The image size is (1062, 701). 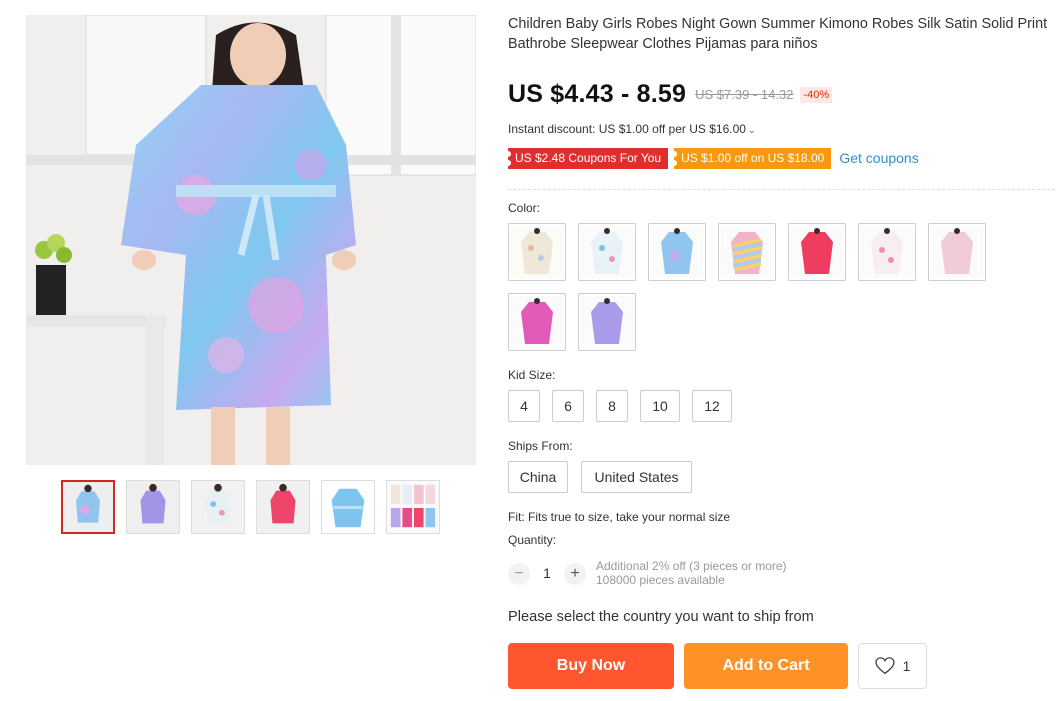 I want to click on discount-badge: -40%, so click(x=816, y=94).